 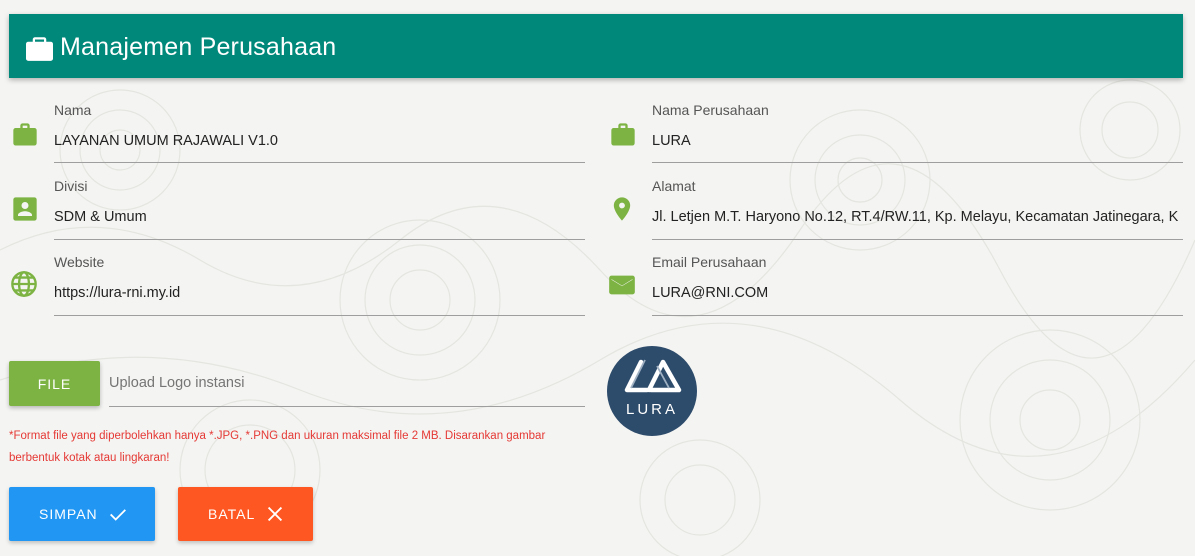 What do you see at coordinates (652, 409) in the screenshot?
I see `logo-text: LURA` at bounding box center [652, 409].